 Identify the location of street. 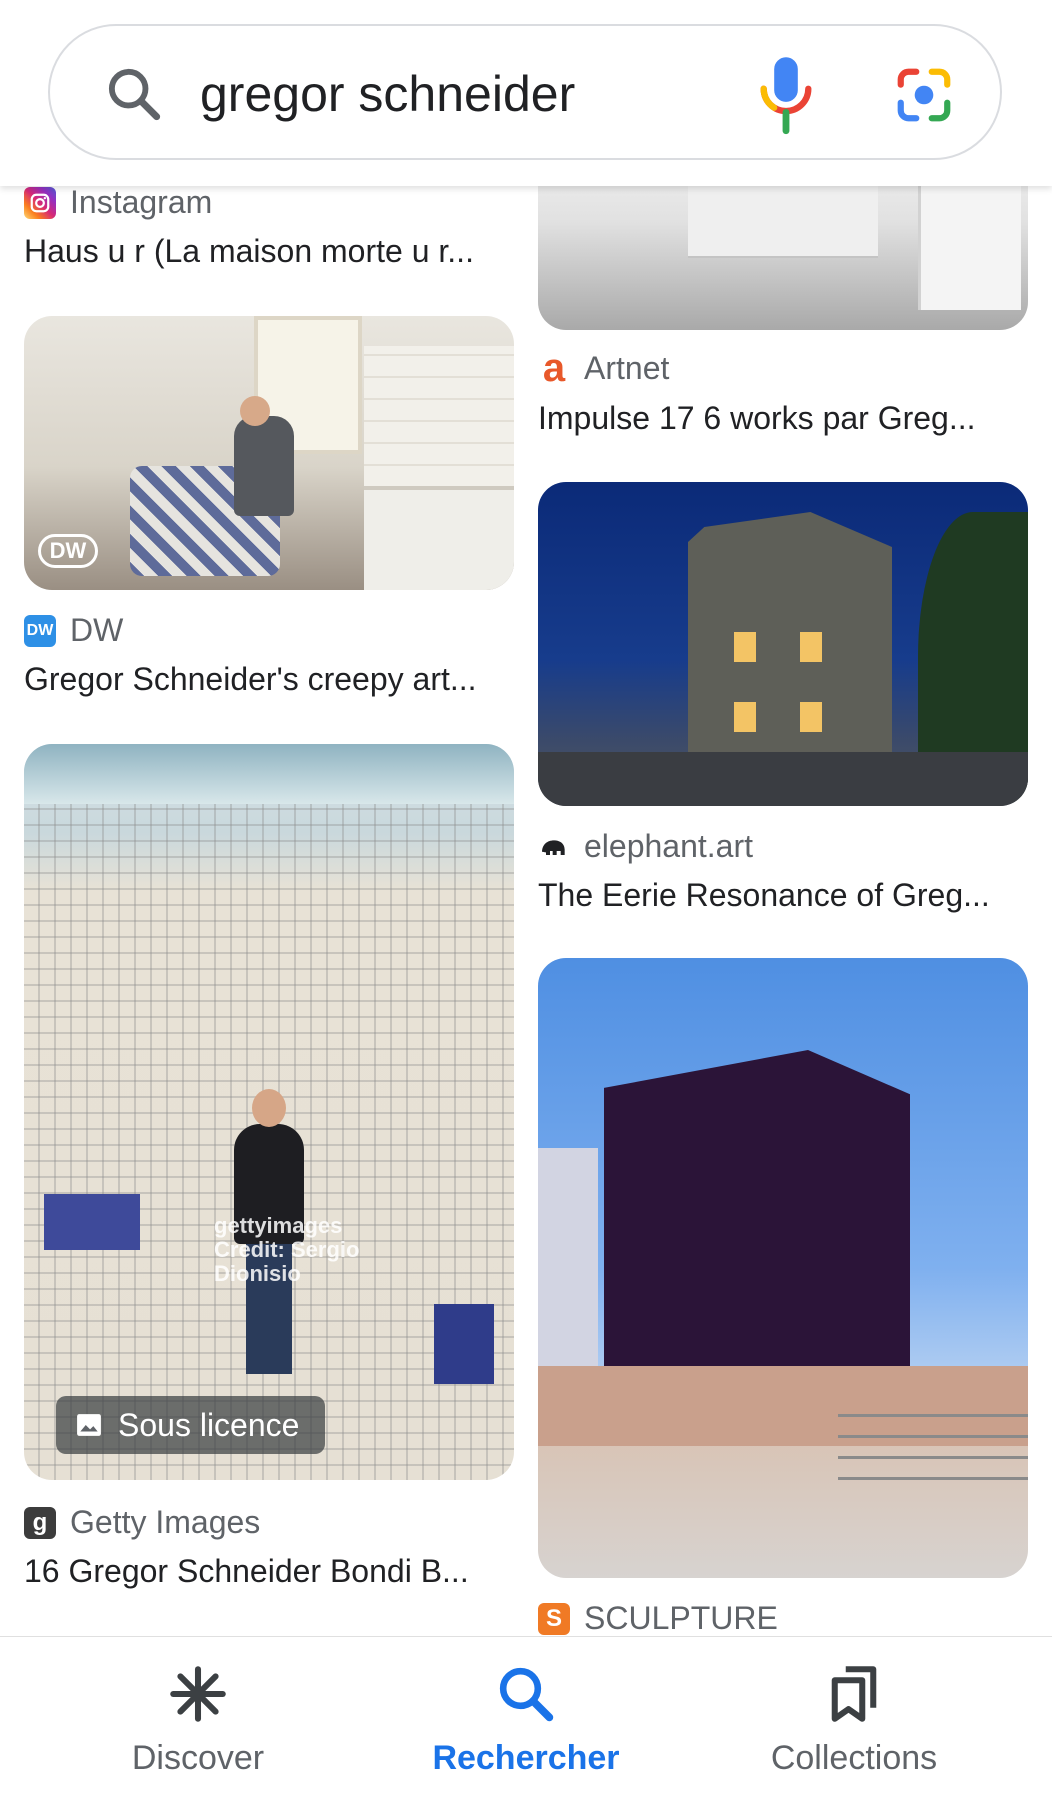
(783, 779).